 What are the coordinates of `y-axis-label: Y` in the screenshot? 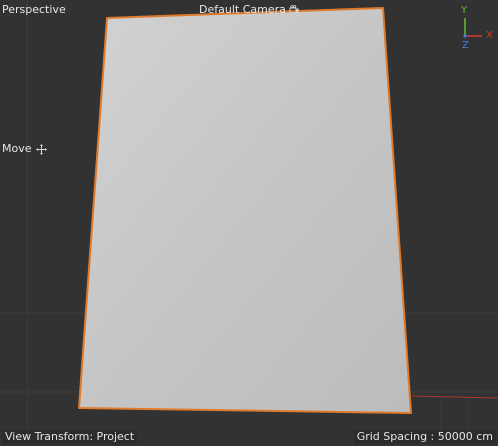 It's located at (464, 10).